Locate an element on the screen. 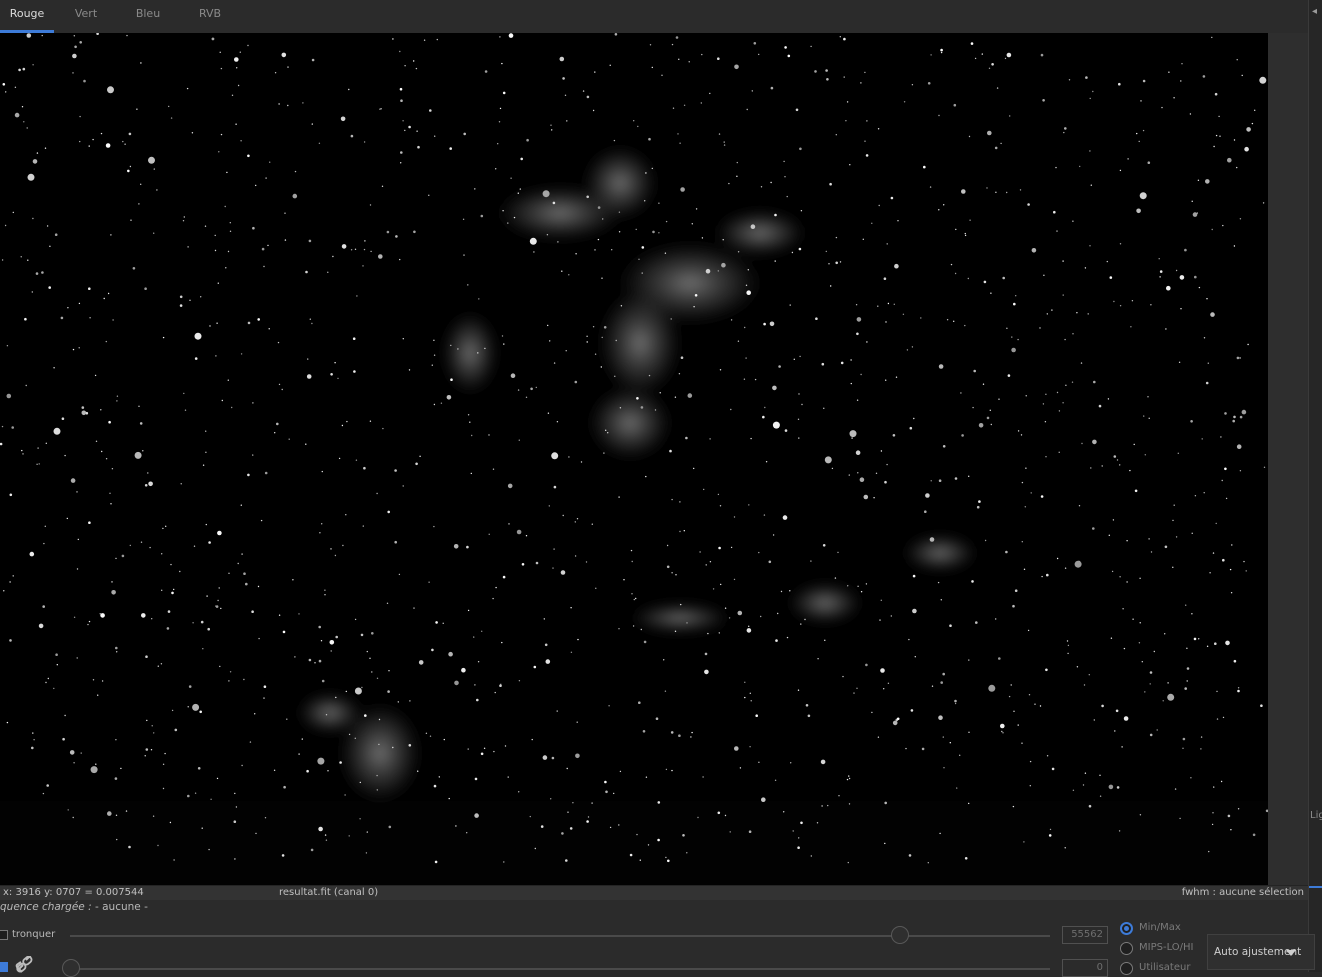 This screenshot has height=977, width=1322. tab-bleu: Bleu is located at coordinates (148, 15).